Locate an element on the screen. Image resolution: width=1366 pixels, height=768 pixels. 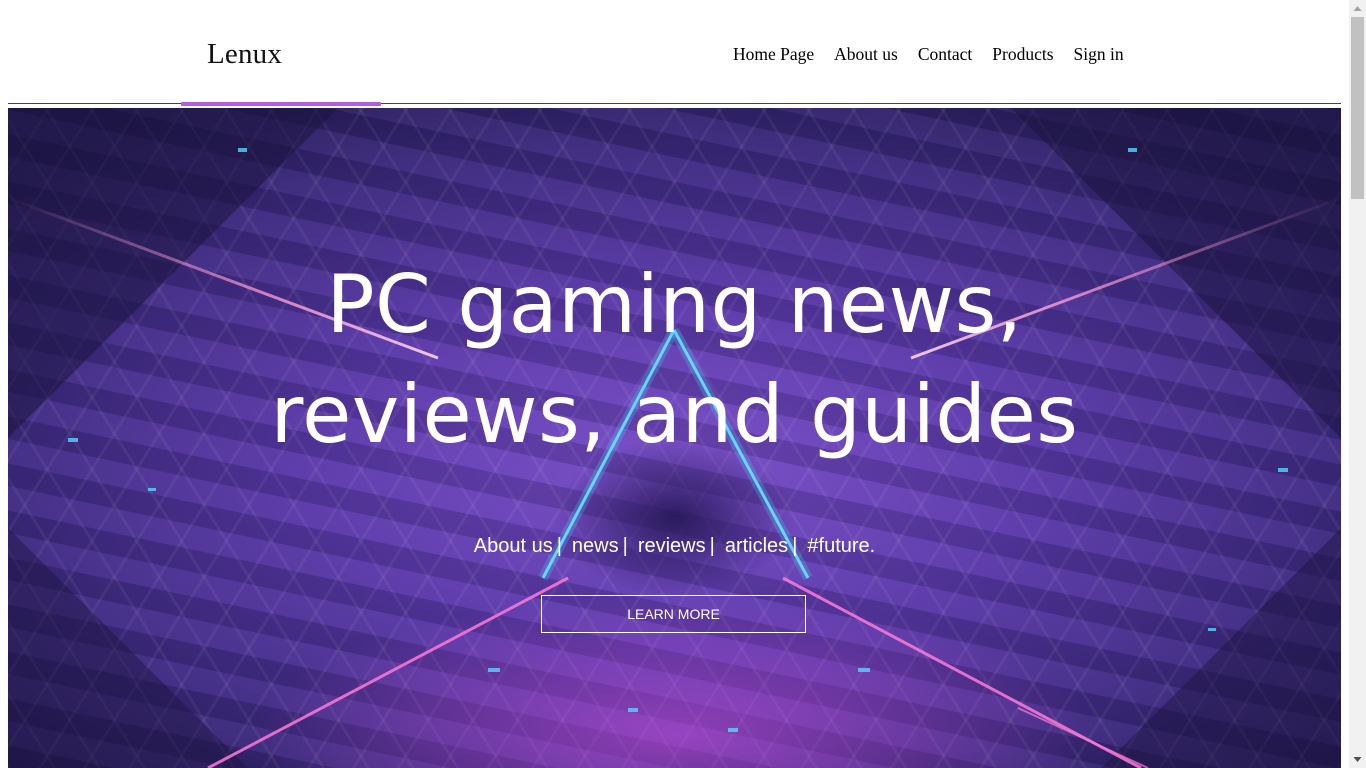
nav-sign-in: Sign in is located at coordinates (1099, 54).